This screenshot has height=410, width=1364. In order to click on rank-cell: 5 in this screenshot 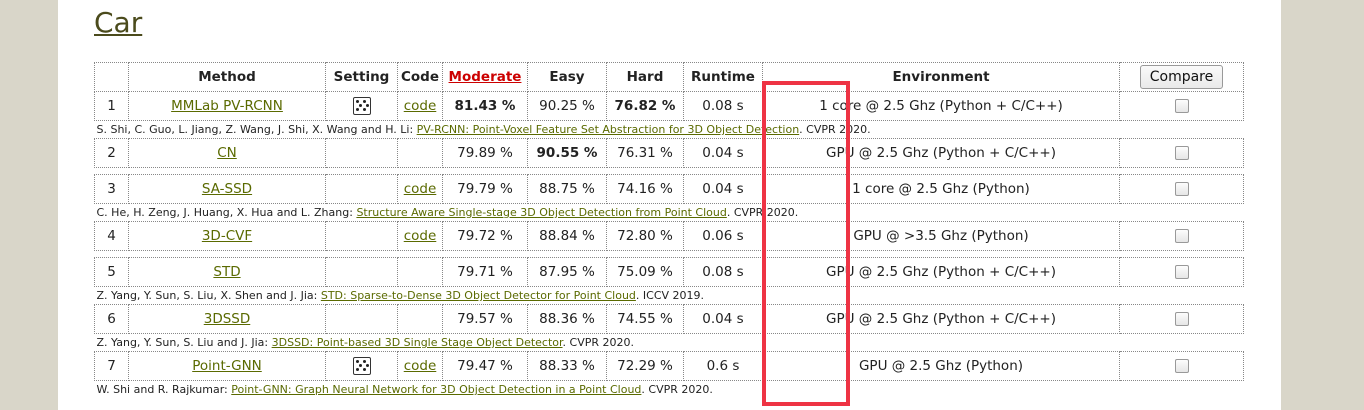, I will do `click(111, 272)`.